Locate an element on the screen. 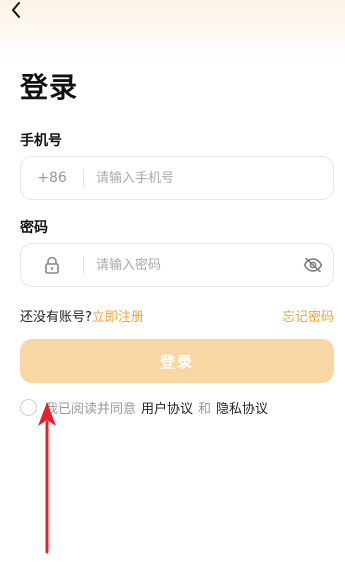 This screenshot has width=345, height=586. register-link: 立即注册 is located at coordinates (118, 317).